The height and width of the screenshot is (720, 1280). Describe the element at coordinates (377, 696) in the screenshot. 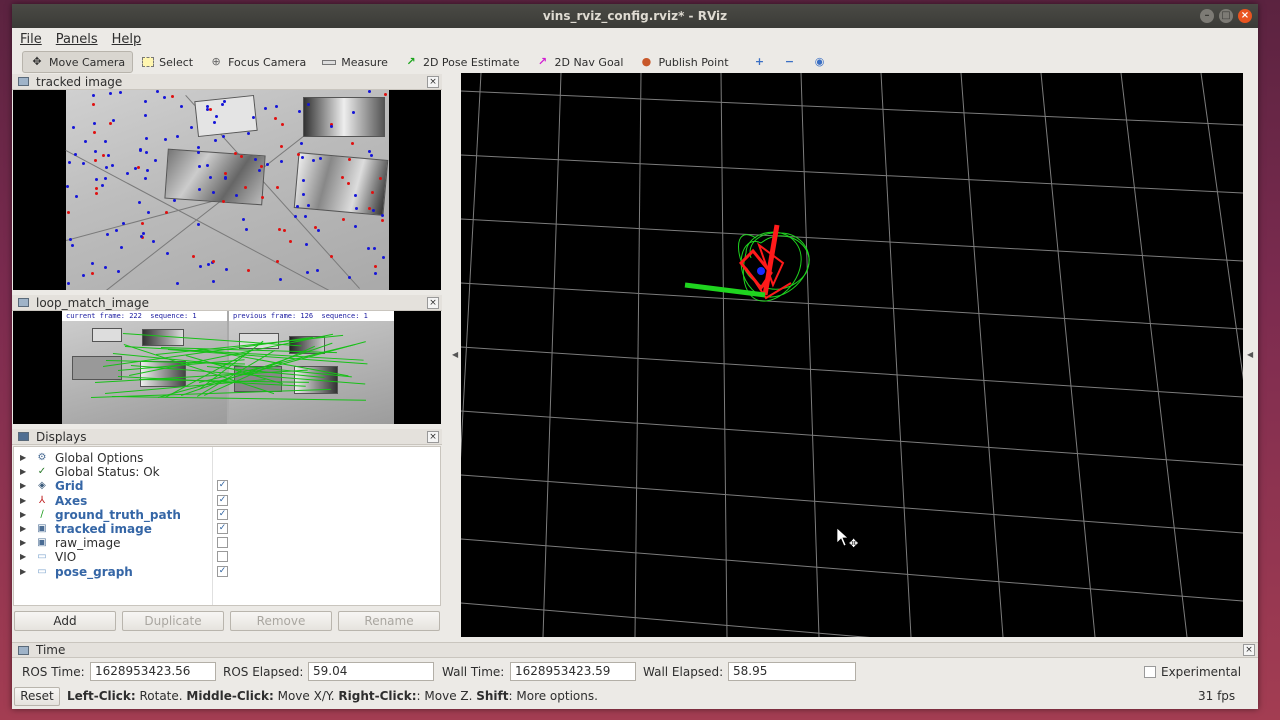

I see `right-click-key: Right-Click:` at that location.